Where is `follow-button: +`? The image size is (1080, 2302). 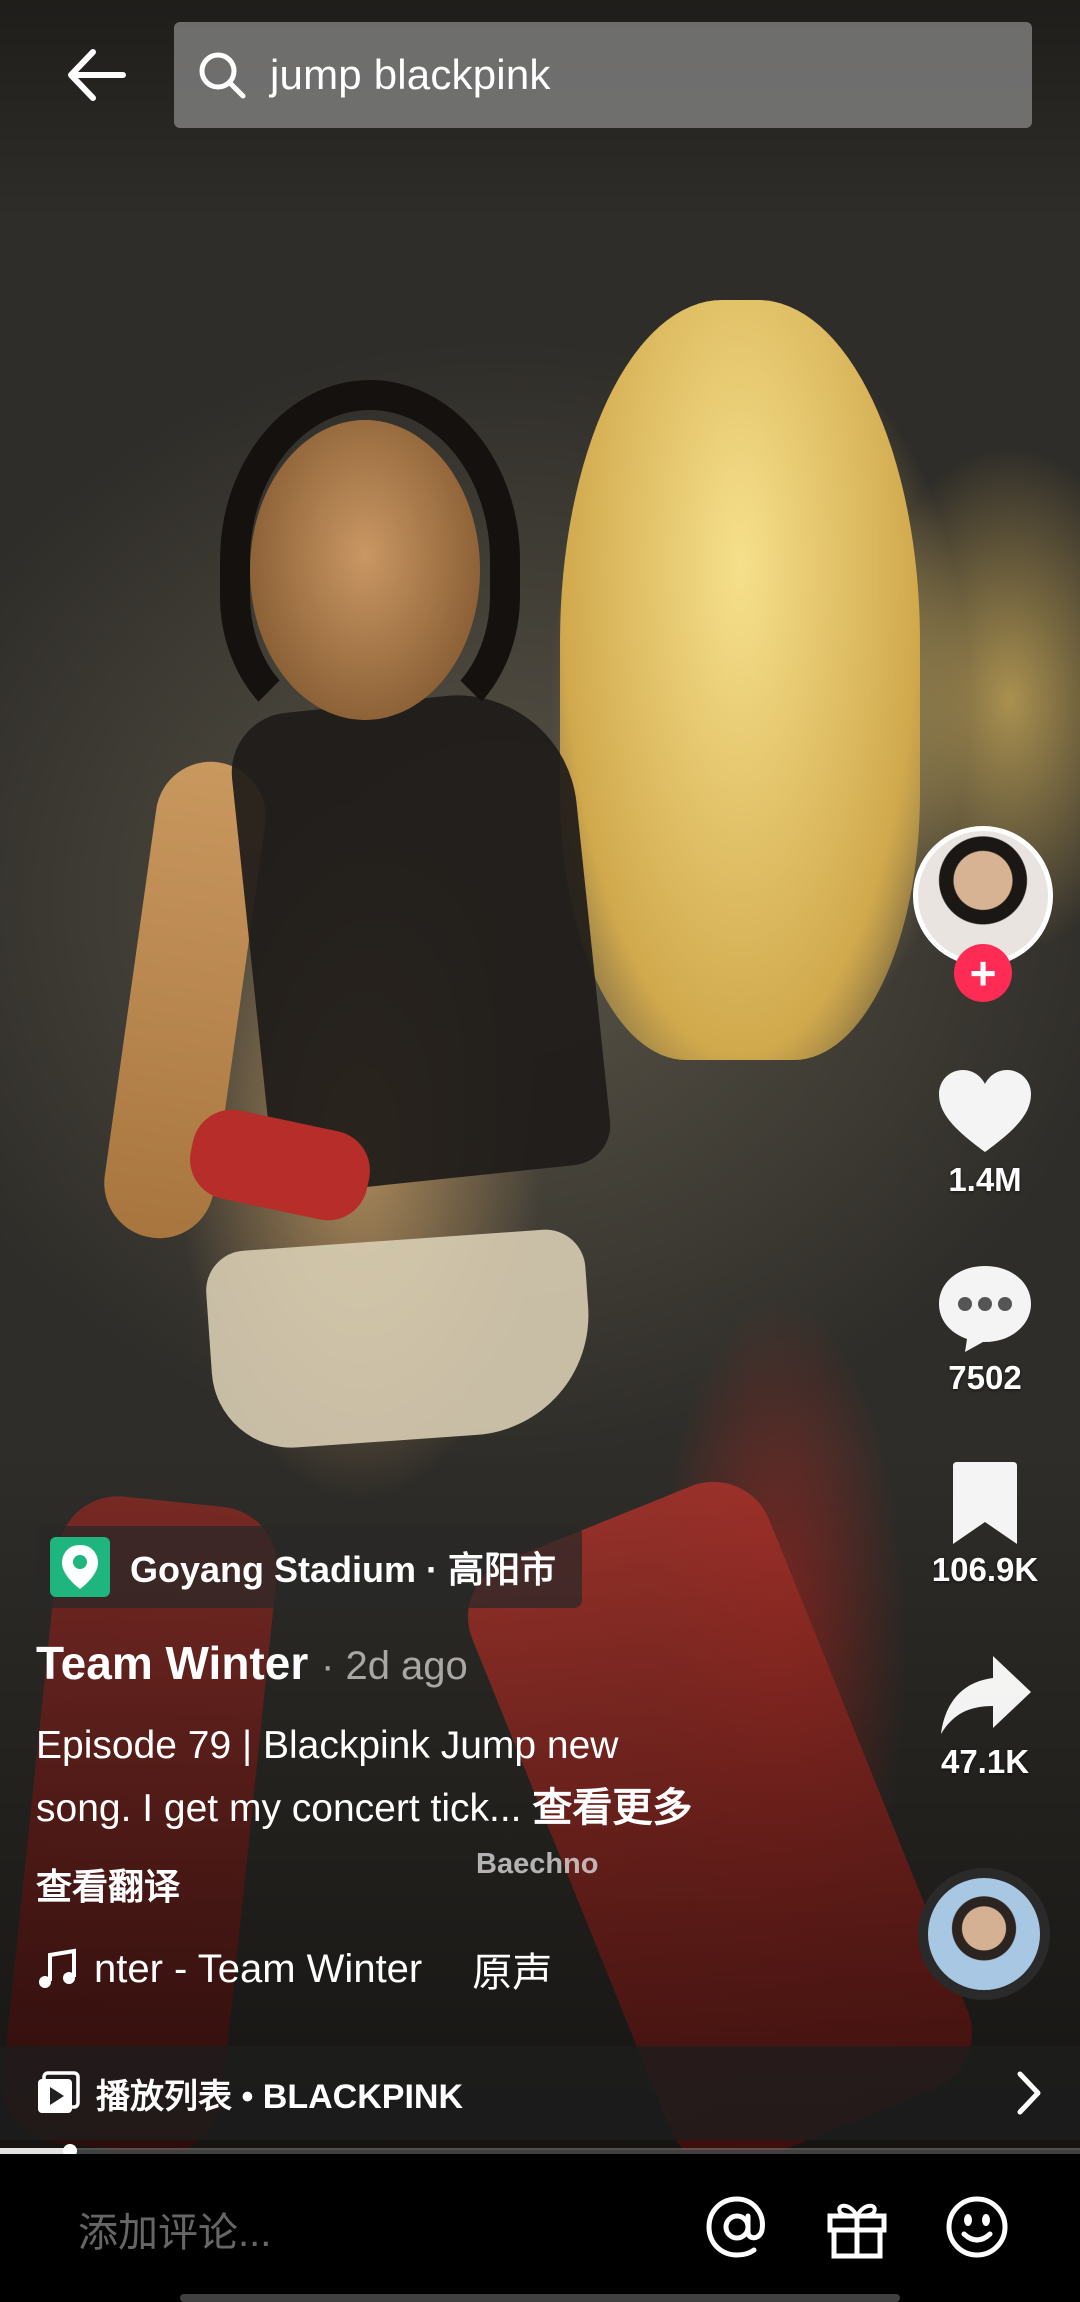 follow-button: + is located at coordinates (983, 973).